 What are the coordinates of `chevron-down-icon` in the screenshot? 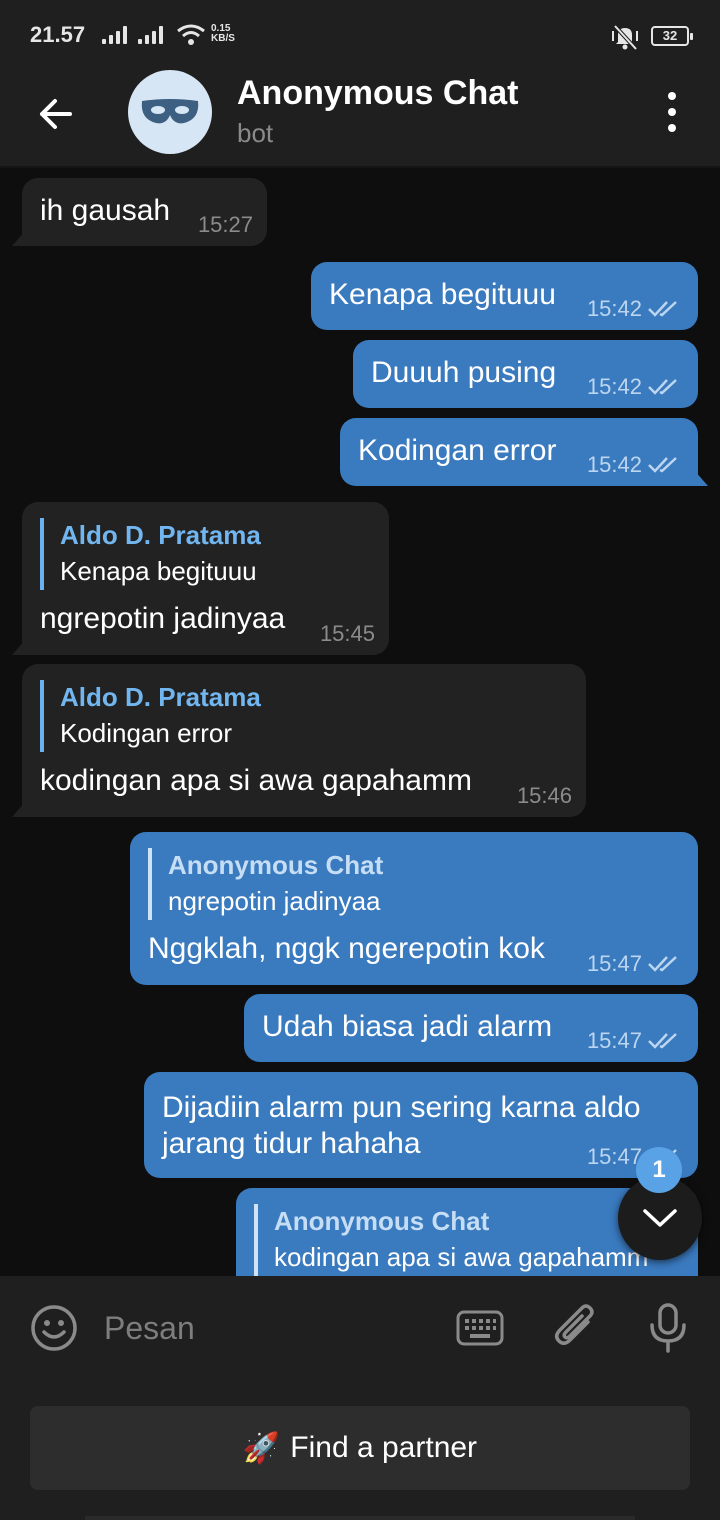 It's located at (660, 1218).